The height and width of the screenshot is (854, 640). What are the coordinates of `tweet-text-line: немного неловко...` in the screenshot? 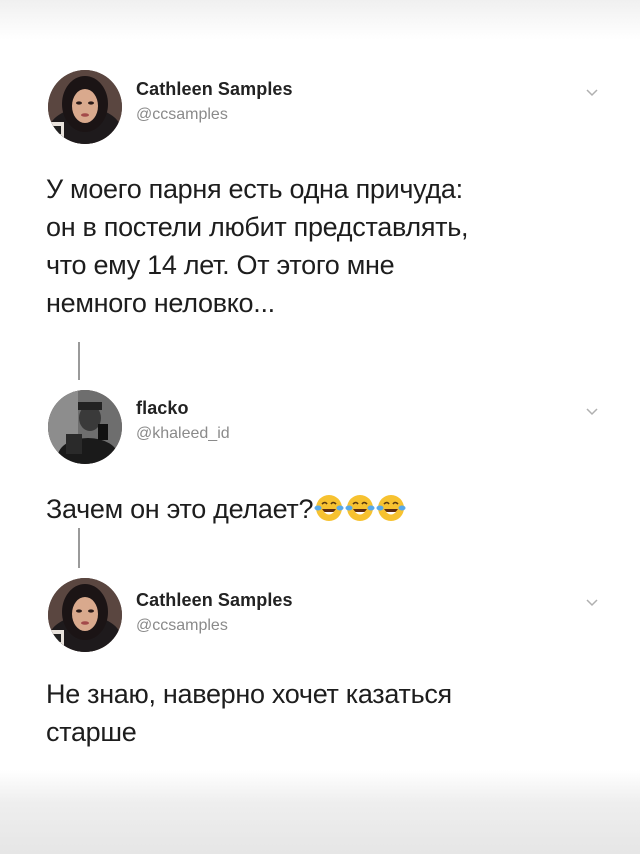 It's located at (160, 303).